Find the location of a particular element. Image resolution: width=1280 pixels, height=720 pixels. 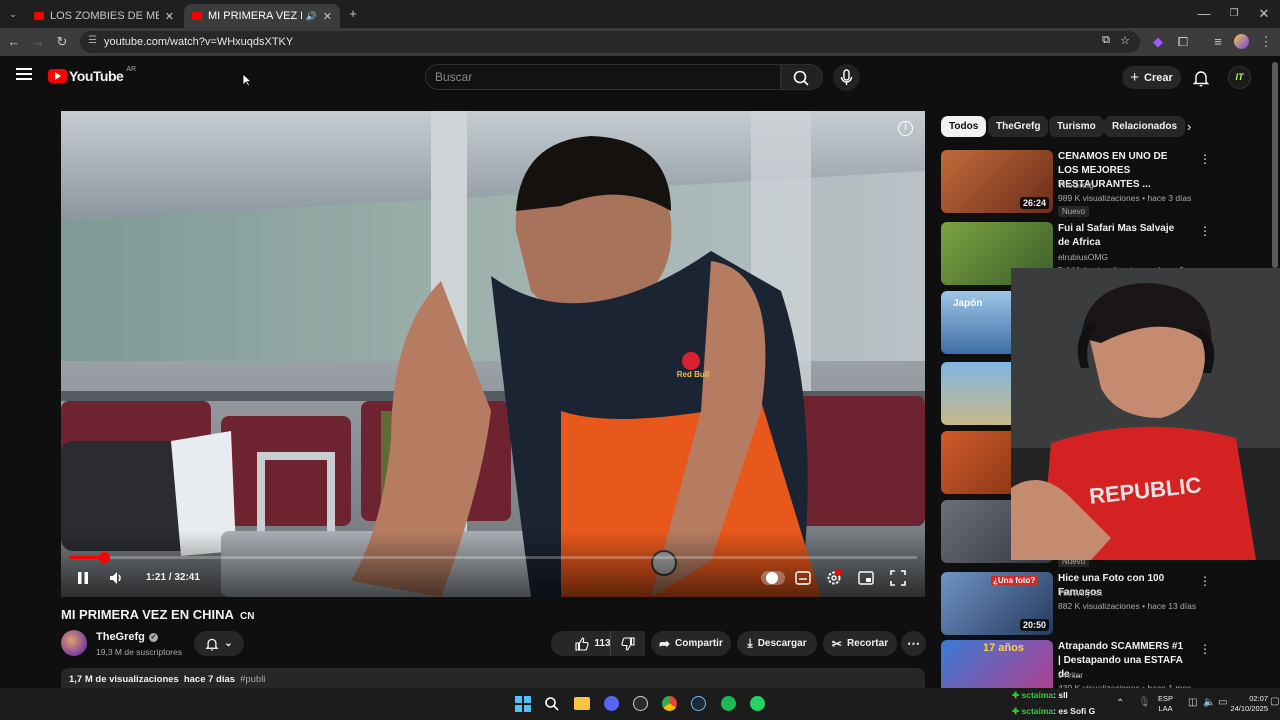

chip-turismo: Turismo is located at coordinates (1076, 126).